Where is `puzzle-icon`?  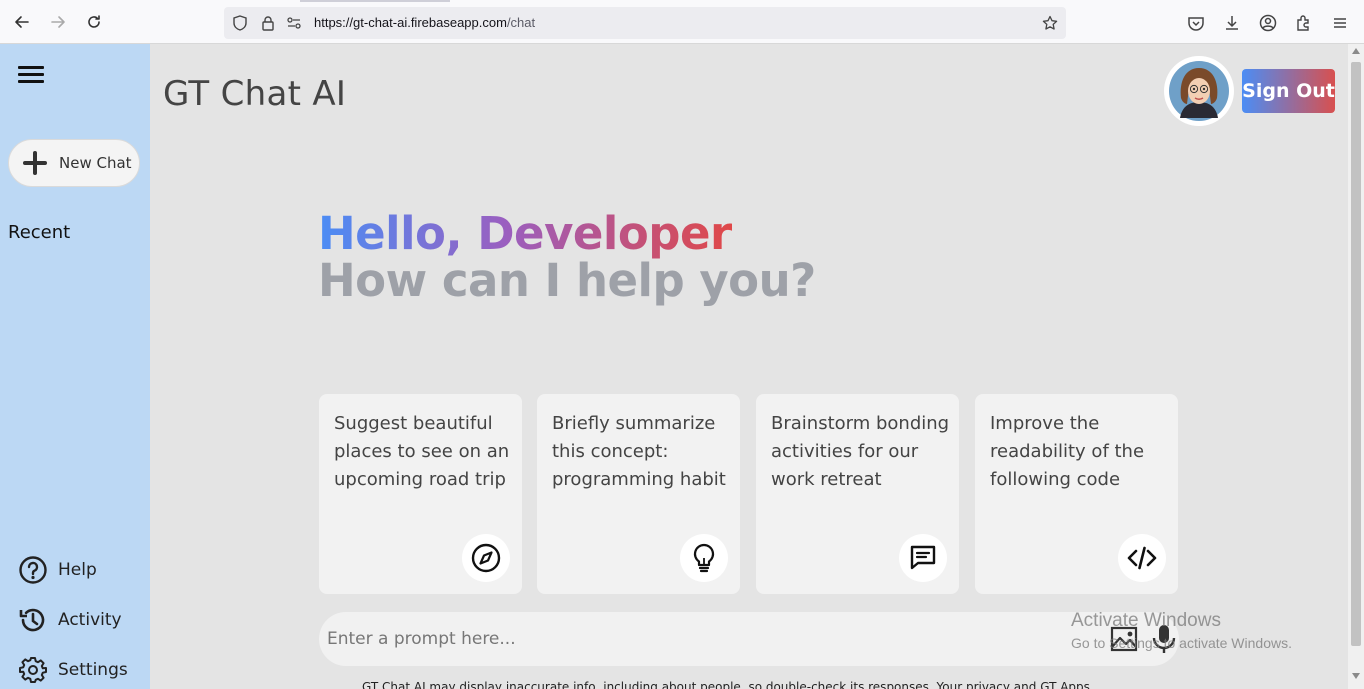
puzzle-icon is located at coordinates (1303, 23).